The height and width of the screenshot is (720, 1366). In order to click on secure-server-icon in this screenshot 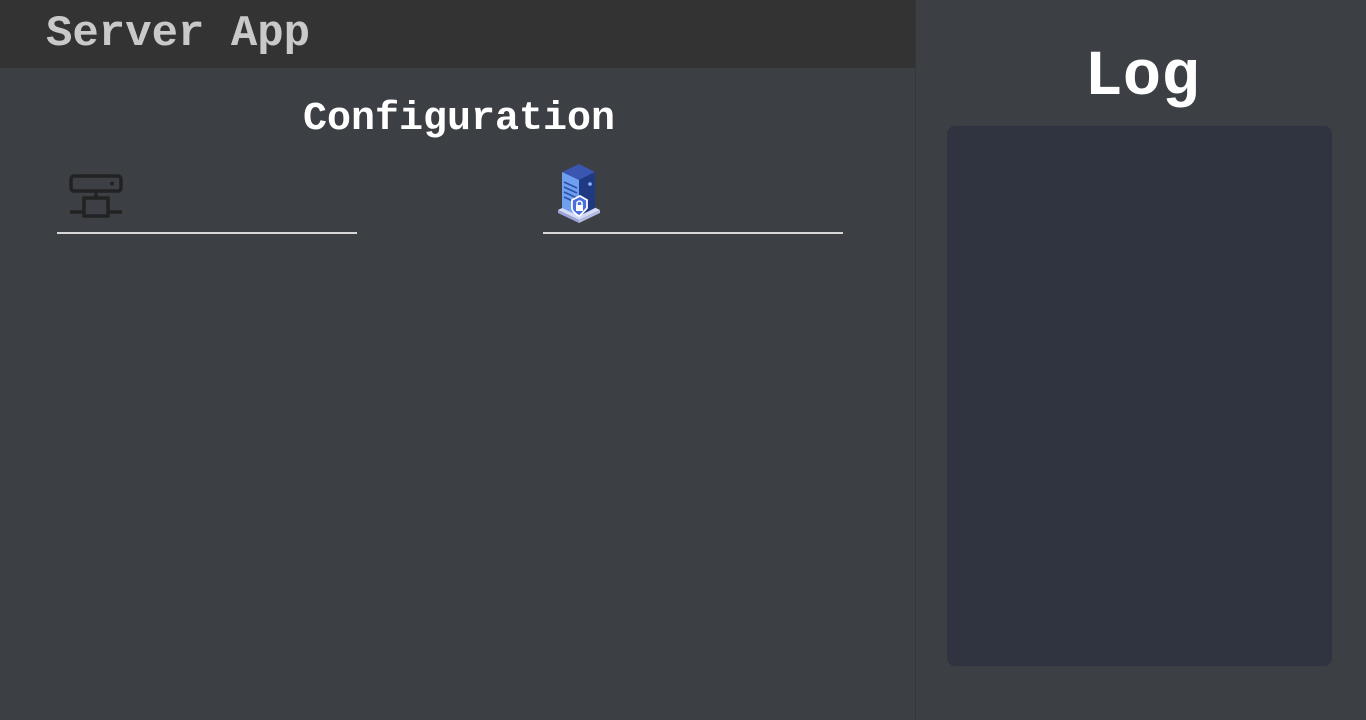, I will do `click(579, 195)`.